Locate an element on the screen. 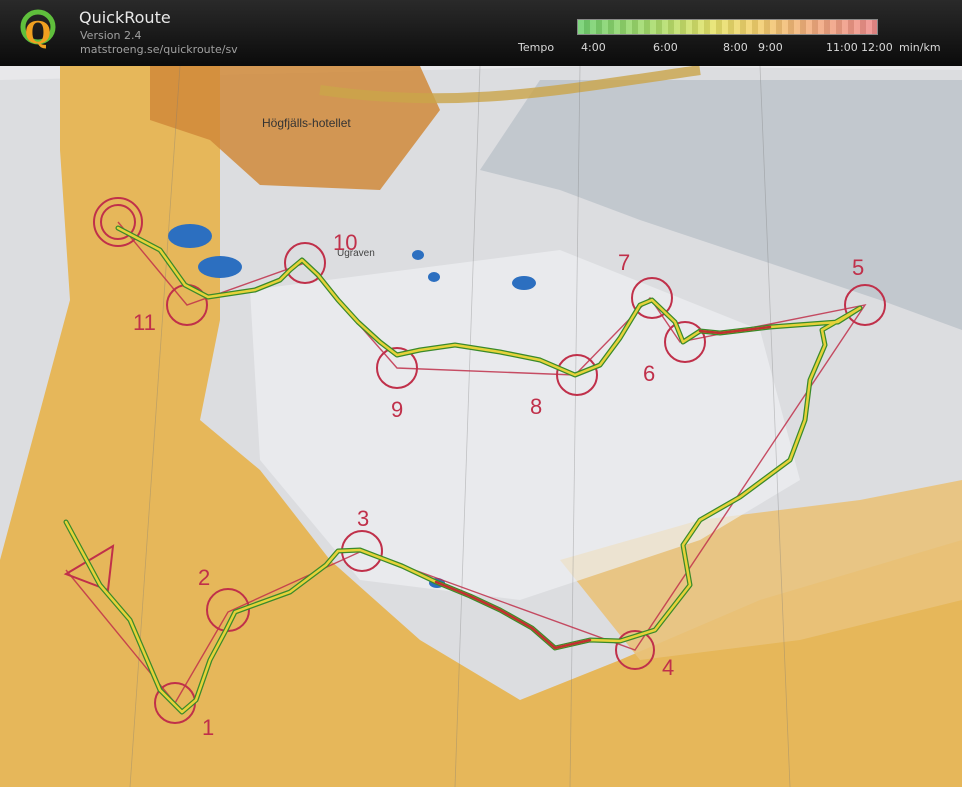  control-number: 10 is located at coordinates (345, 242).